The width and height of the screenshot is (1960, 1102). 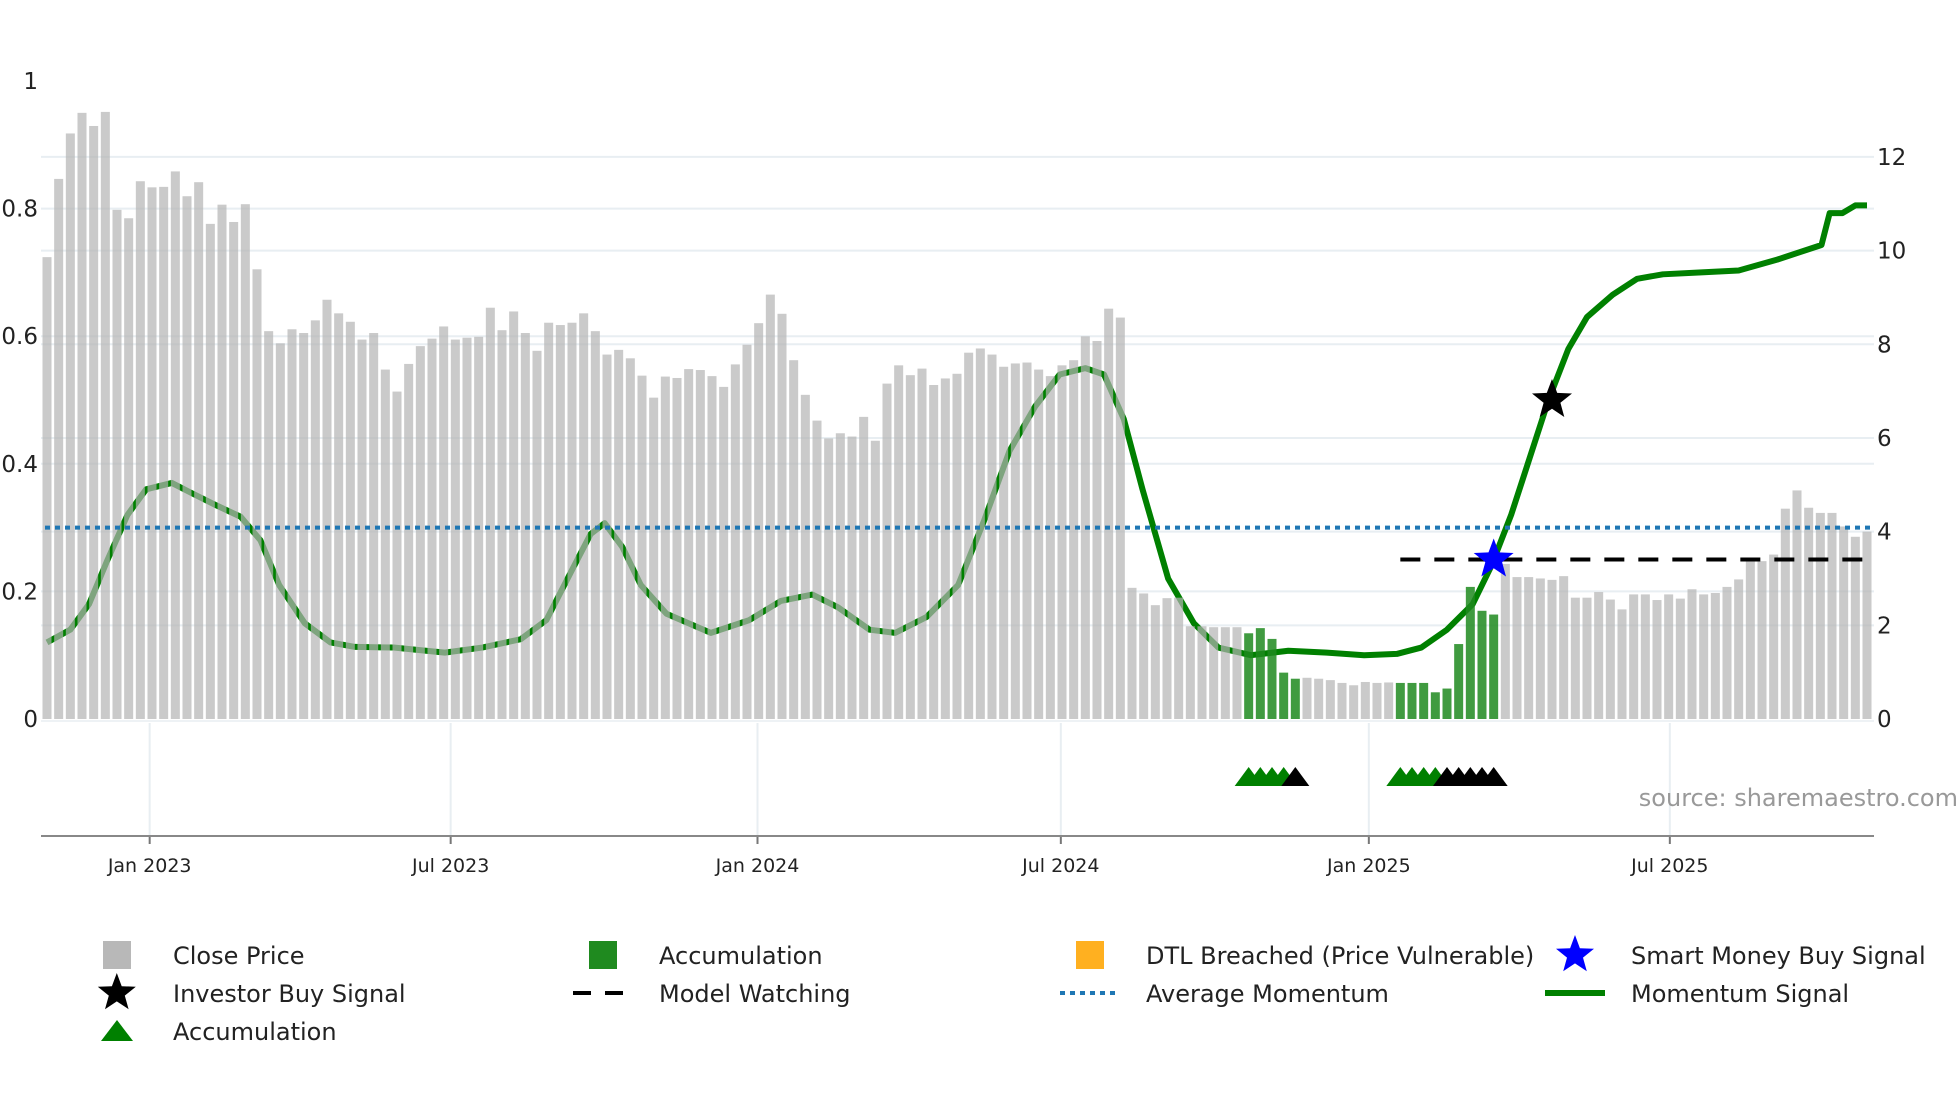 What do you see at coordinates (19, 465) in the screenshot?
I see `left-tick-label: 0.4` at bounding box center [19, 465].